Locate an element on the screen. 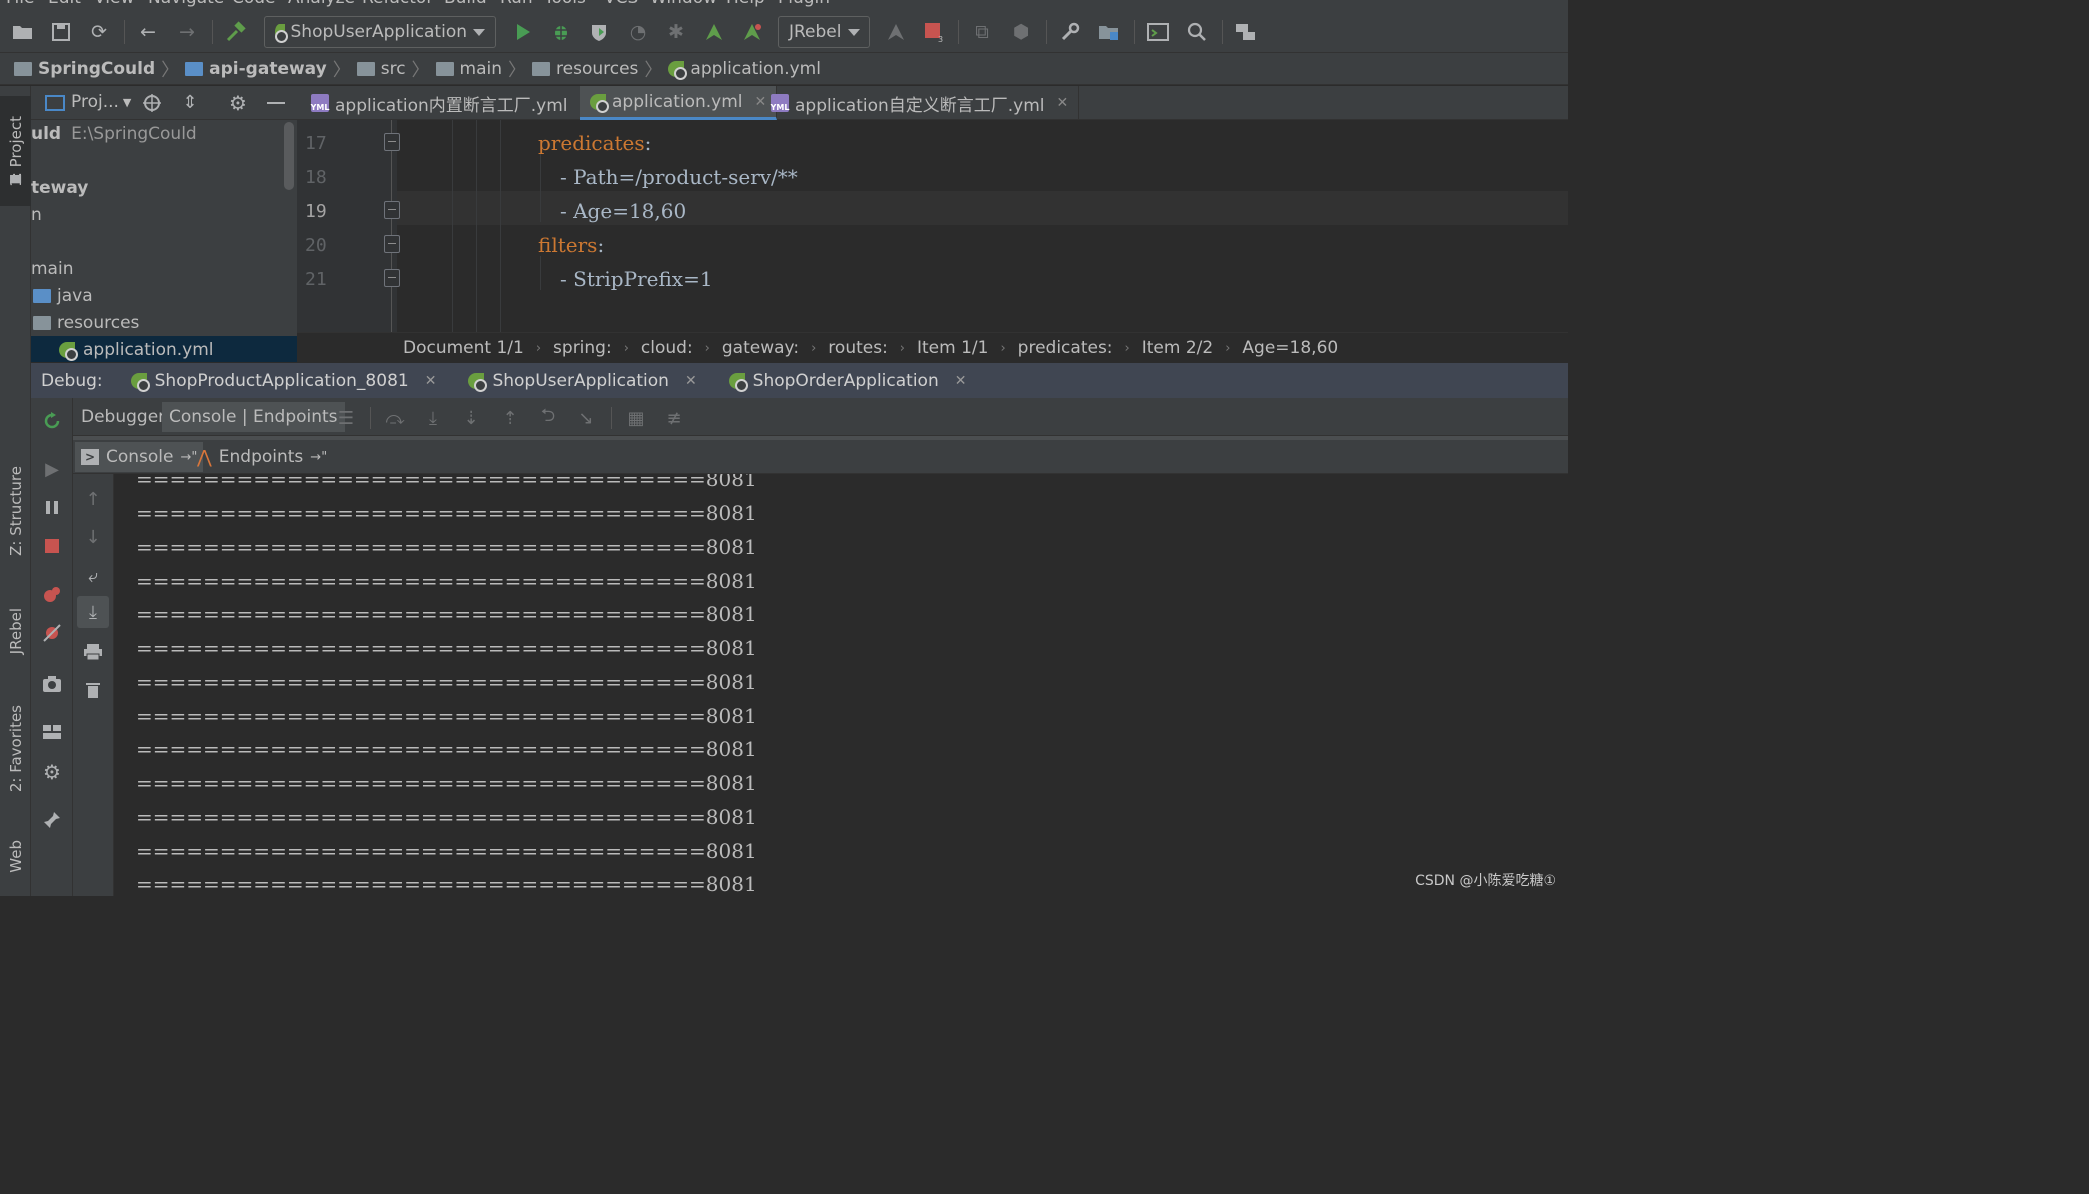 This screenshot has height=1194, width=2089. breadcrumb-main: main is located at coordinates (468, 69).